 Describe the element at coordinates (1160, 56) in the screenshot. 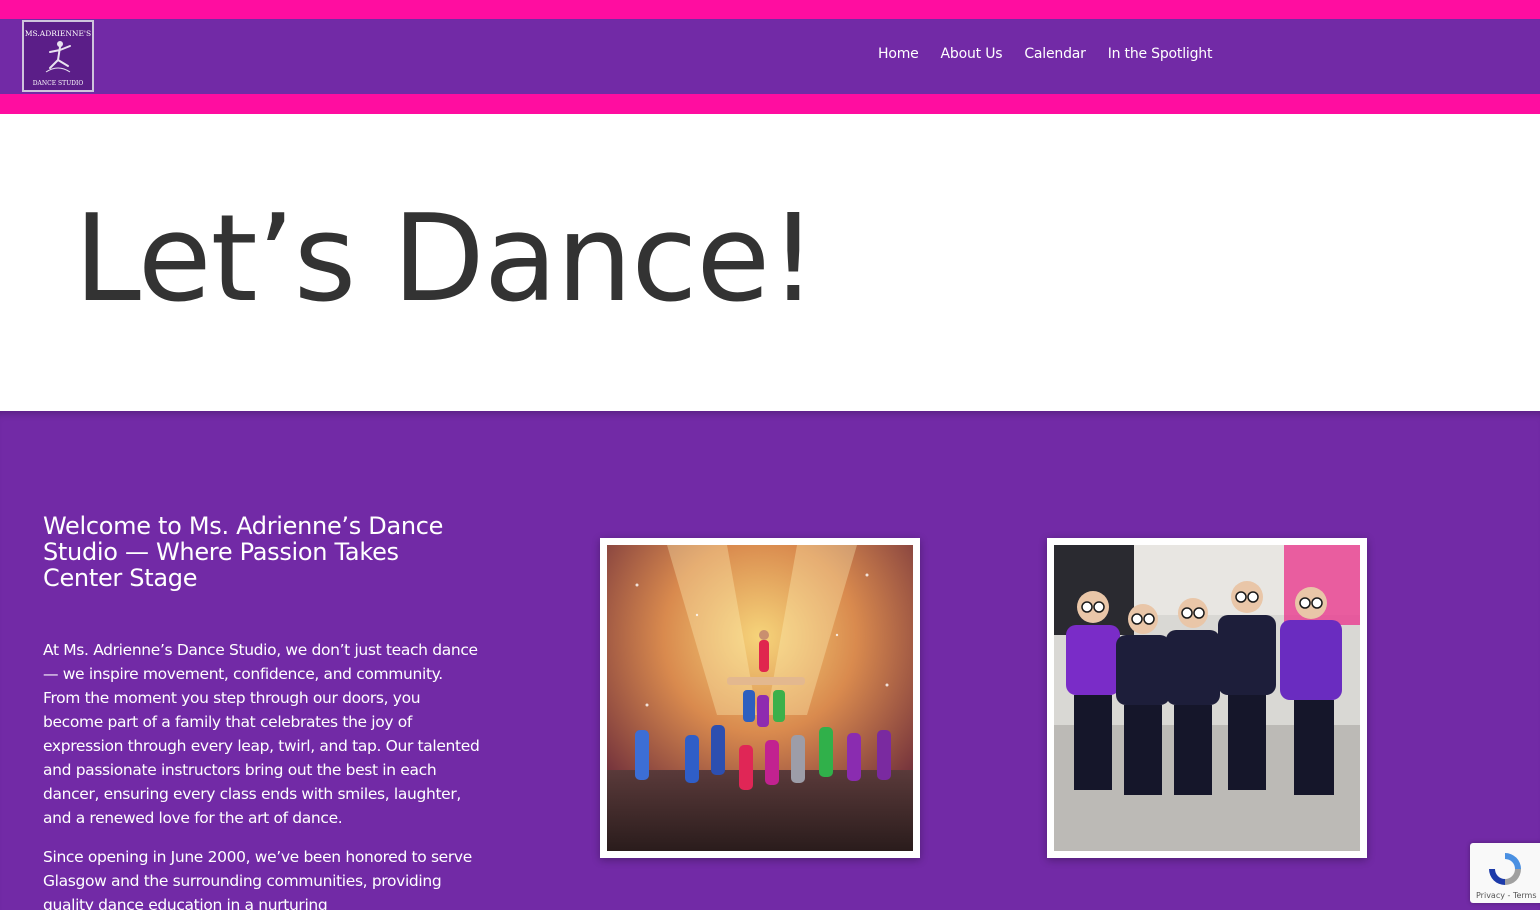

I see `nav-in-the-spotlight: In the Spotlight` at that location.